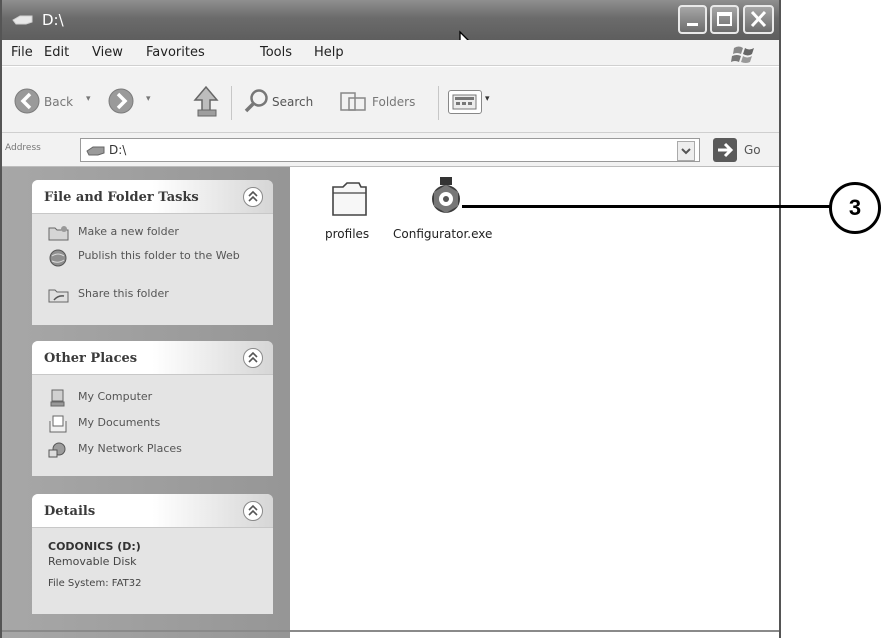 The height and width of the screenshot is (638, 889). I want to click on folders-button: Folders, so click(393, 102).